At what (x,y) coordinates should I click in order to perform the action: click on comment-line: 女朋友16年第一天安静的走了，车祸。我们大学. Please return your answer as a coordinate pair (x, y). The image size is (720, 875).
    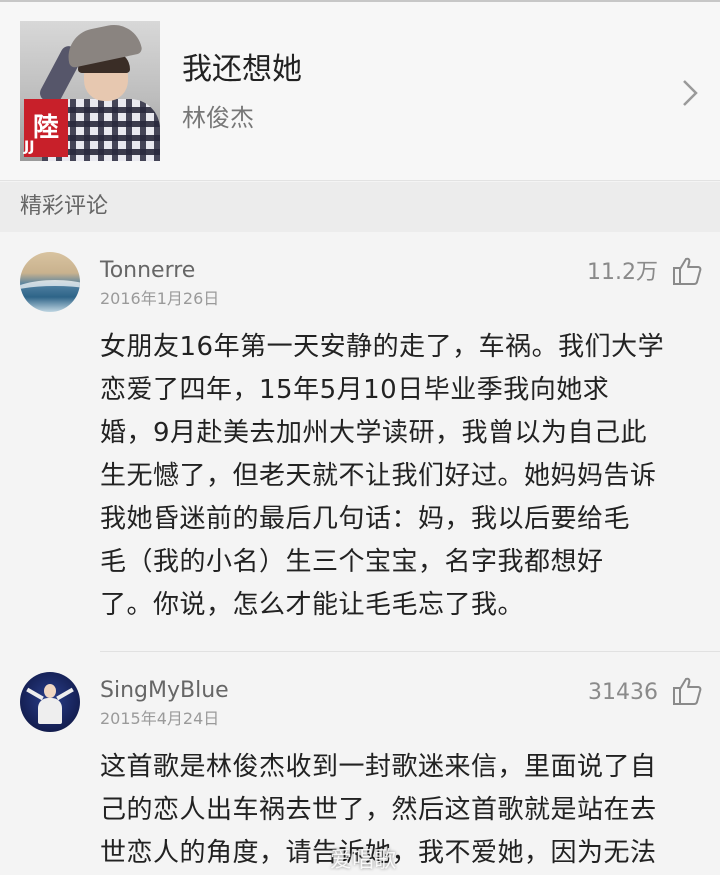
    Looking at the image, I should click on (382, 347).